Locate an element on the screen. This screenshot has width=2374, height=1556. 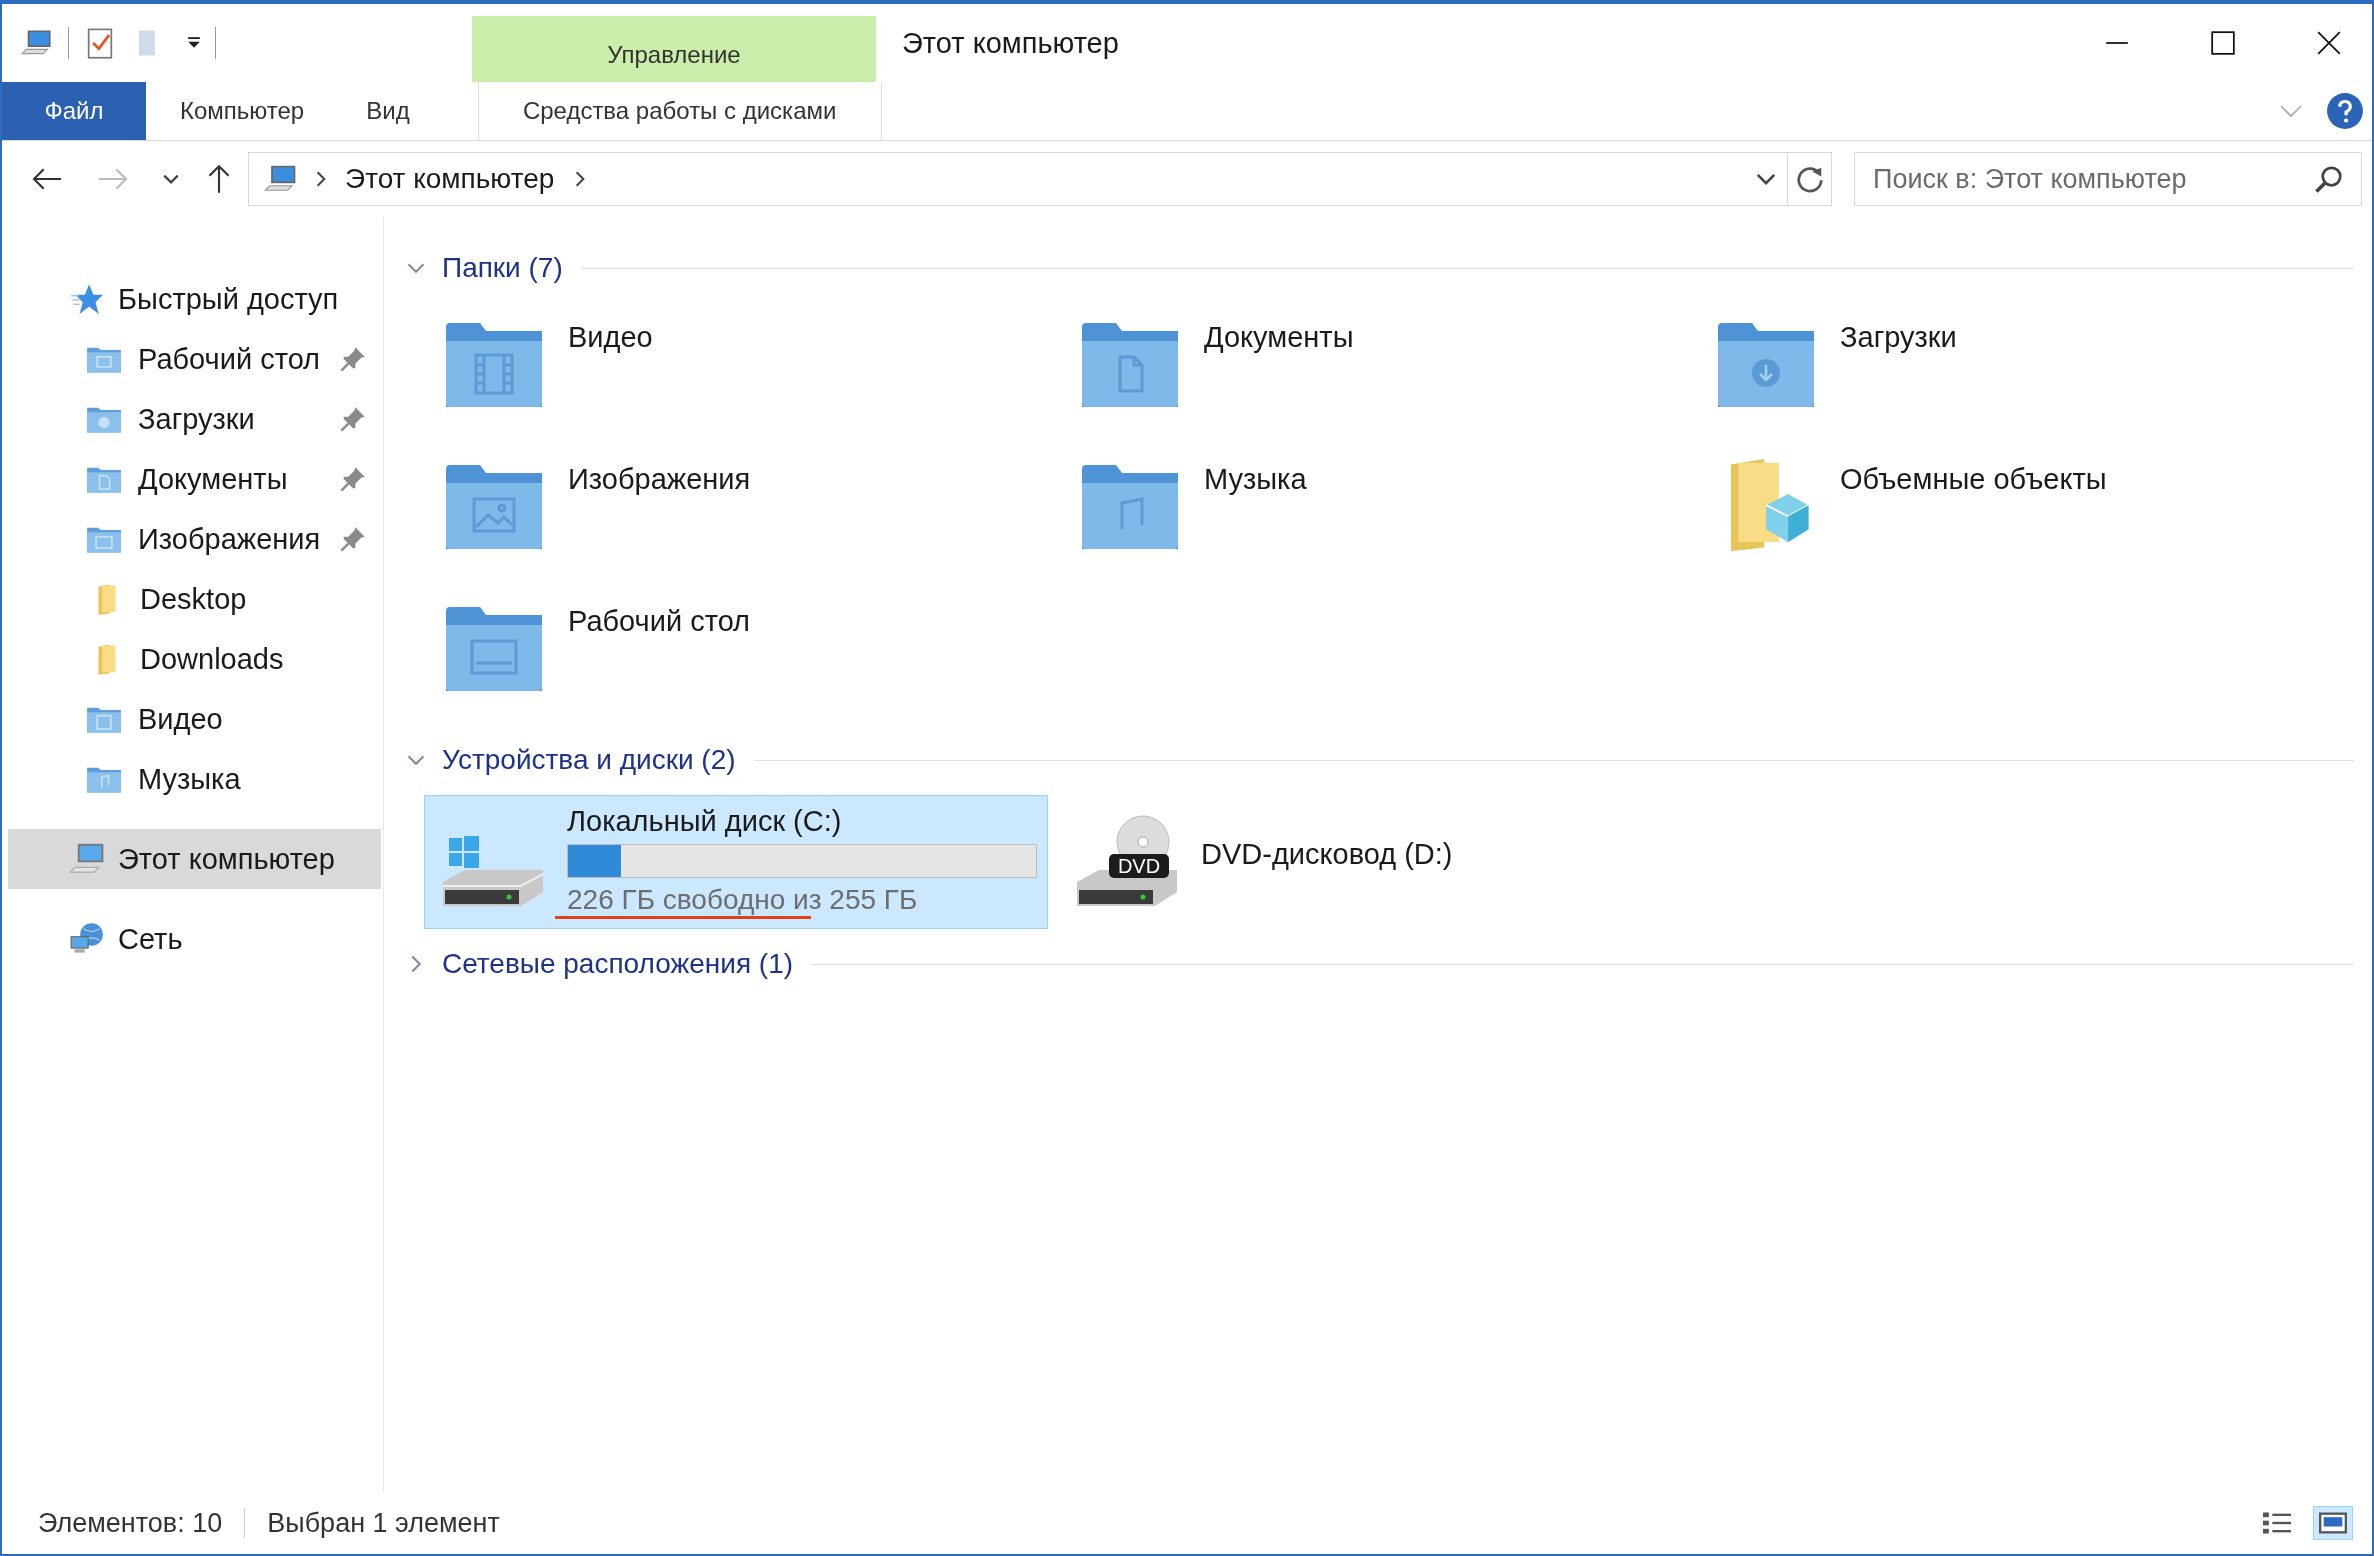
drive-tile: DVD DVD-дисковод (D:) is located at coordinates (1370, 862).